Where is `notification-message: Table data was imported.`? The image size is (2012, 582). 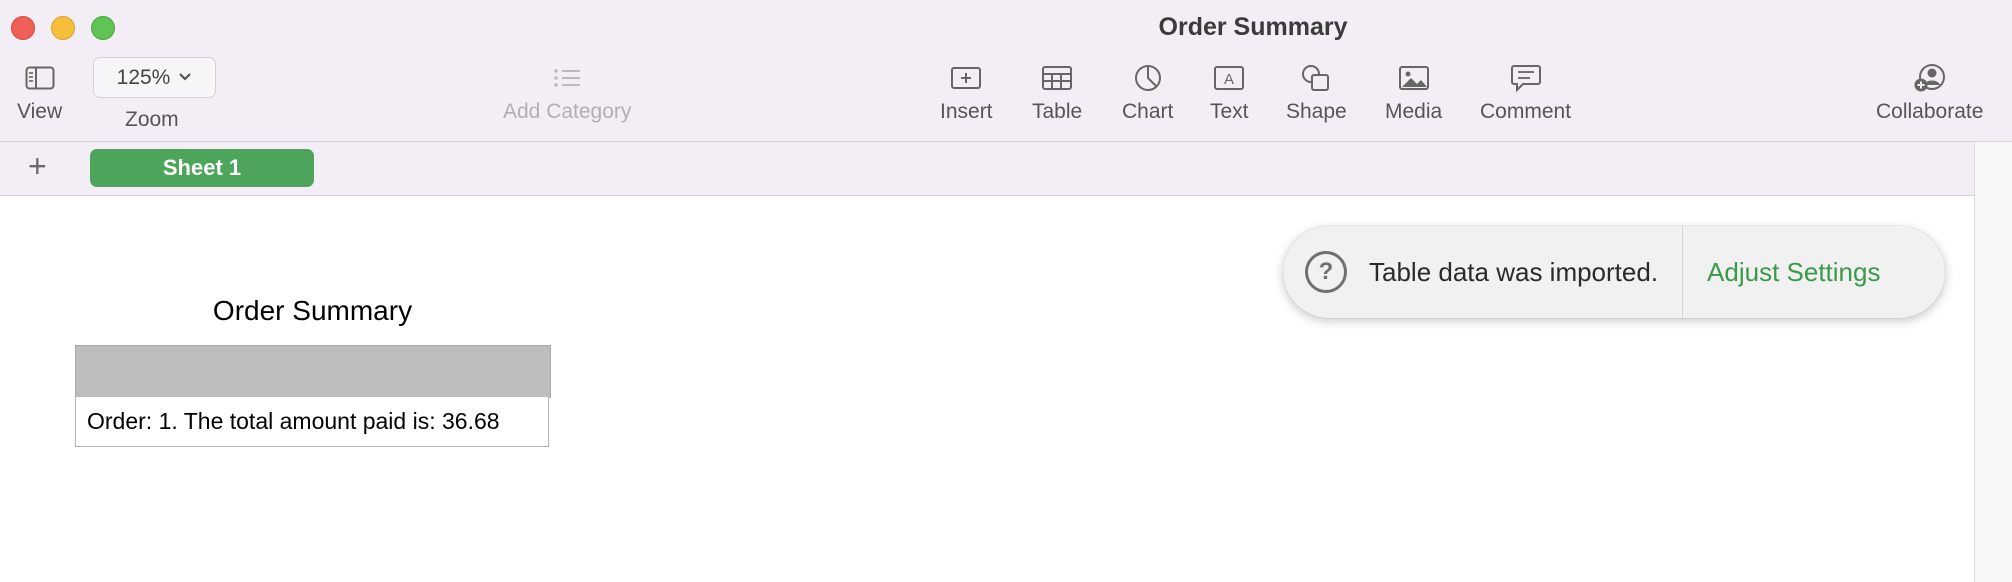 notification-message: Table data was imported. is located at coordinates (1514, 271).